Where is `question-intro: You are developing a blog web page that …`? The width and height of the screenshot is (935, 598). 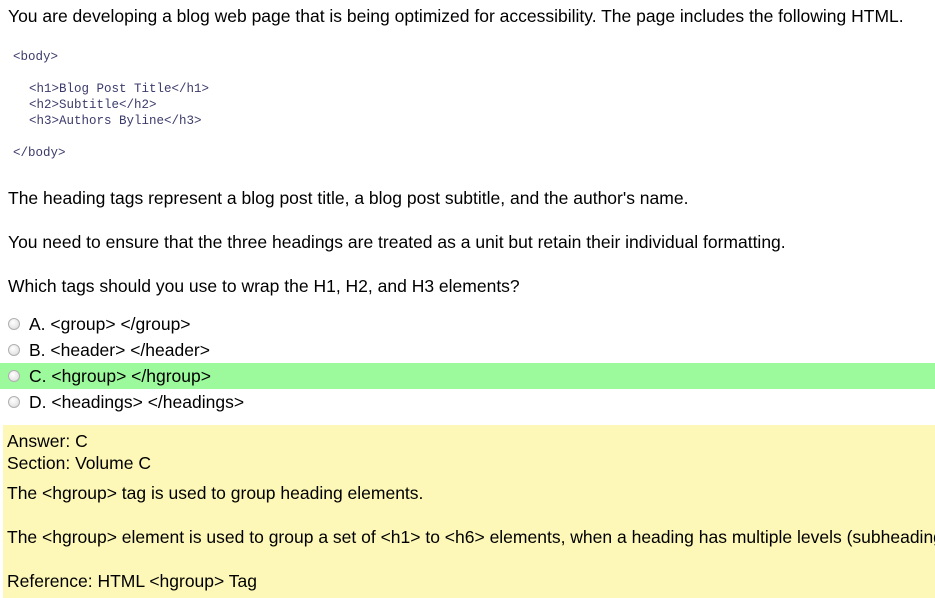 question-intro: You are developing a blog web page that … is located at coordinates (456, 16).